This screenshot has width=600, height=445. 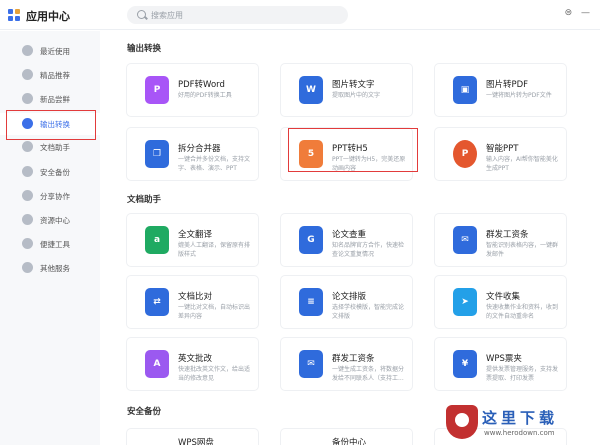 I want to click on sidebar-item-label: 其他服务, so click(x=55, y=268).